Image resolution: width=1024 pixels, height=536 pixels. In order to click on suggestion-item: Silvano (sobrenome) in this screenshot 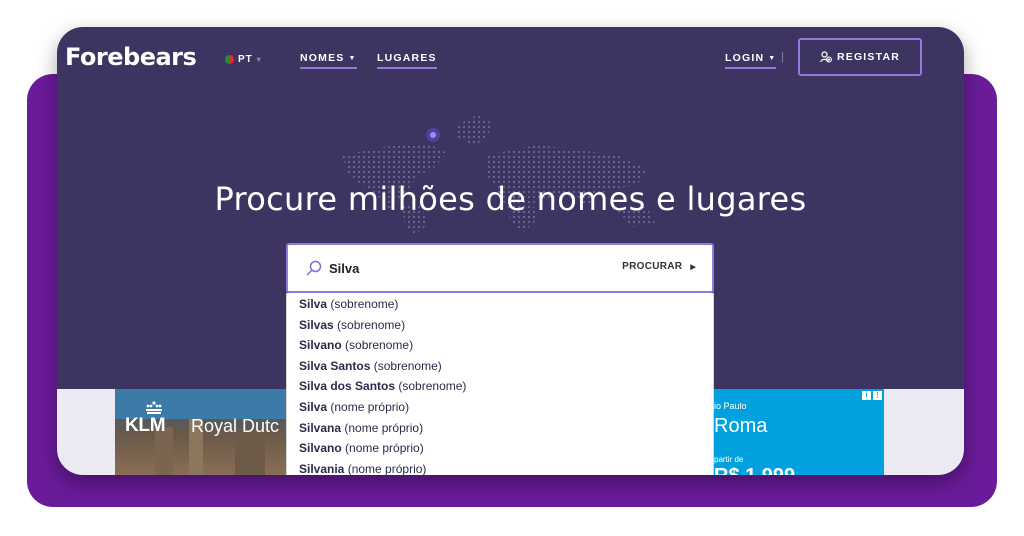, I will do `click(500, 345)`.